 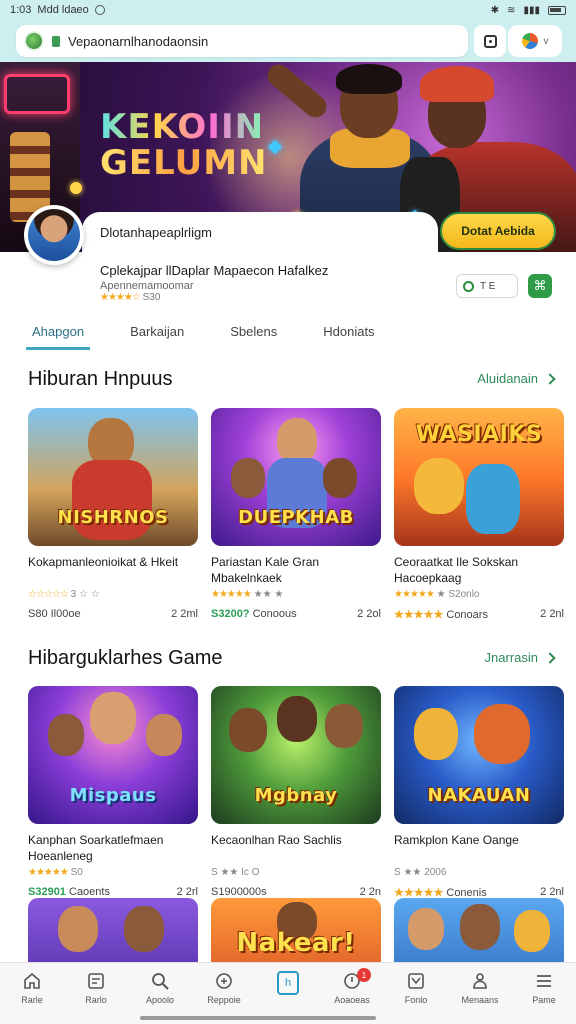 What do you see at coordinates (511, 10) in the screenshot?
I see `wifi-icon: ≋` at bounding box center [511, 10].